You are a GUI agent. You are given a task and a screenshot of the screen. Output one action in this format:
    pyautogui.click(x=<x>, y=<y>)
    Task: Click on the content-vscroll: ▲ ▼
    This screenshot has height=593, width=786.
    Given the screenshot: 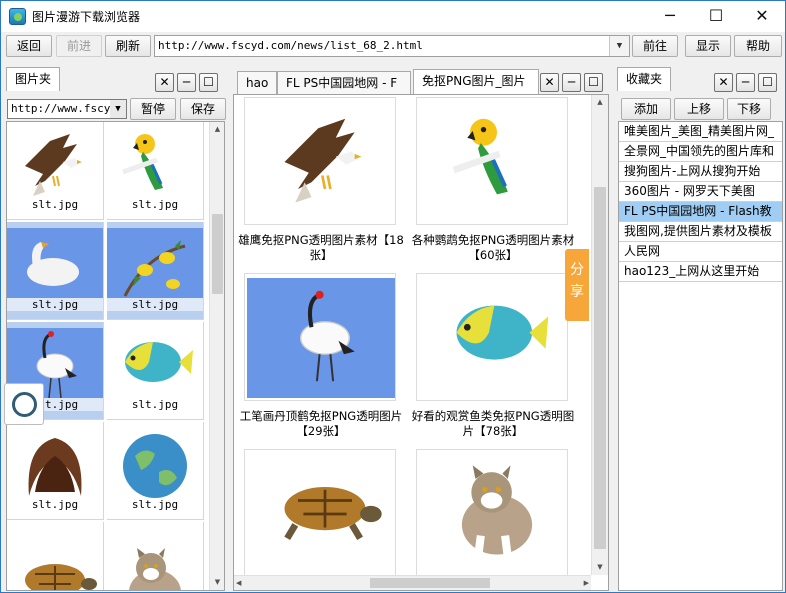 What is the action you would take?
    pyautogui.click(x=599, y=335)
    